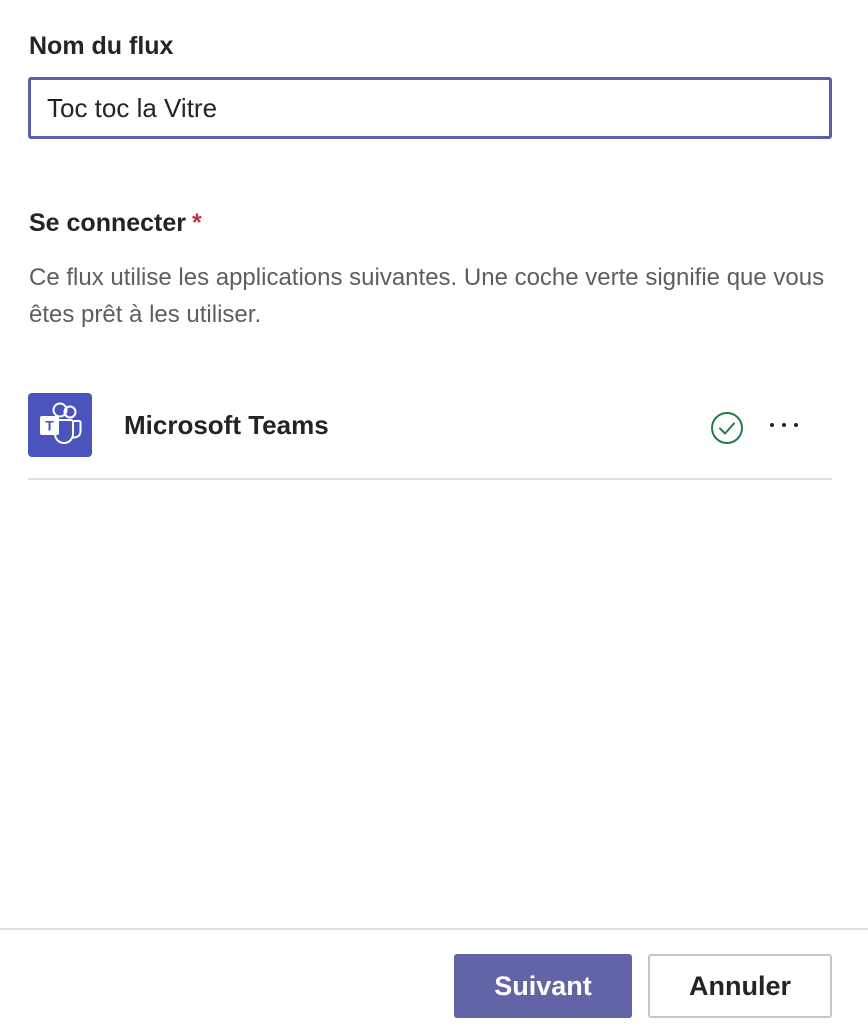 The height and width of the screenshot is (1032, 868). I want to click on next-button: Suivant, so click(543, 986).